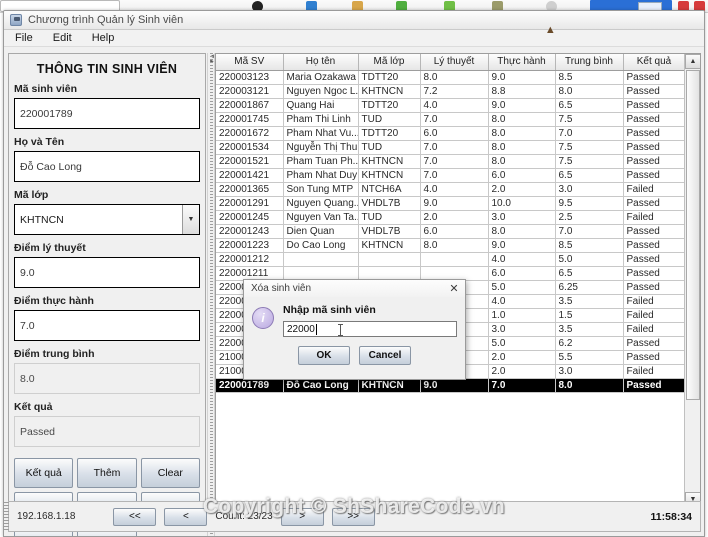  Describe the element at coordinates (33, 407) in the screenshot. I see `label-ket-qua: Kết quả` at that location.